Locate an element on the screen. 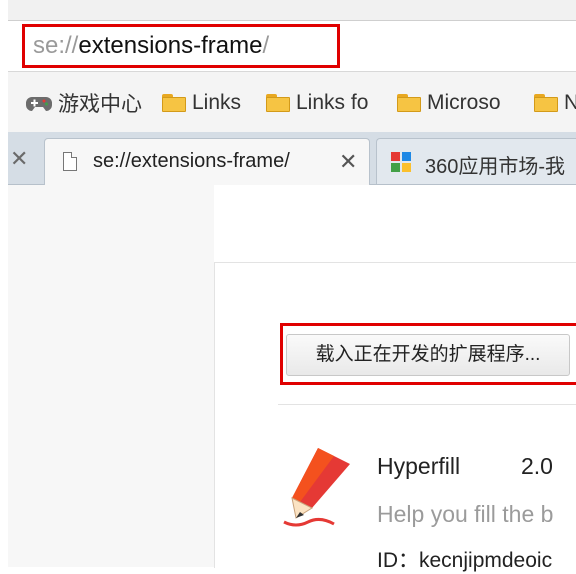 The height and width of the screenshot is (574, 576). bookmark-links-for: Links fo is located at coordinates (317, 103).